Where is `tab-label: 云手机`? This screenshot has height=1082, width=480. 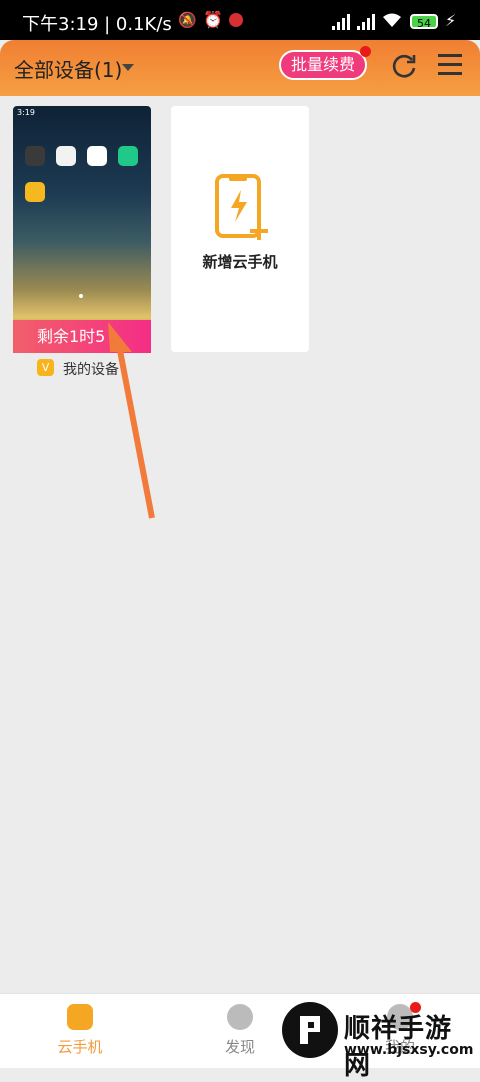
tab-label: 云手机 is located at coordinates (80, 1047).